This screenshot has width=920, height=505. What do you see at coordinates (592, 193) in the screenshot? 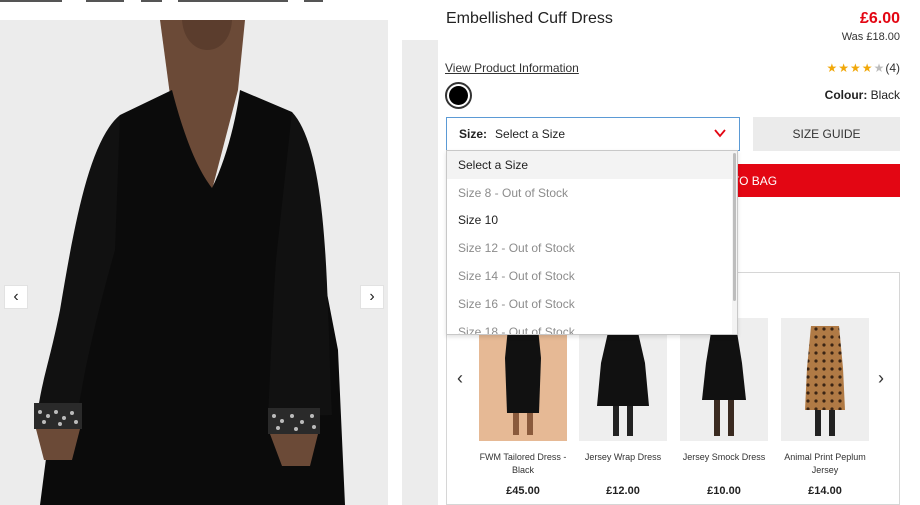
I see `size-option: Size 8 - Out of Stock` at bounding box center [592, 193].